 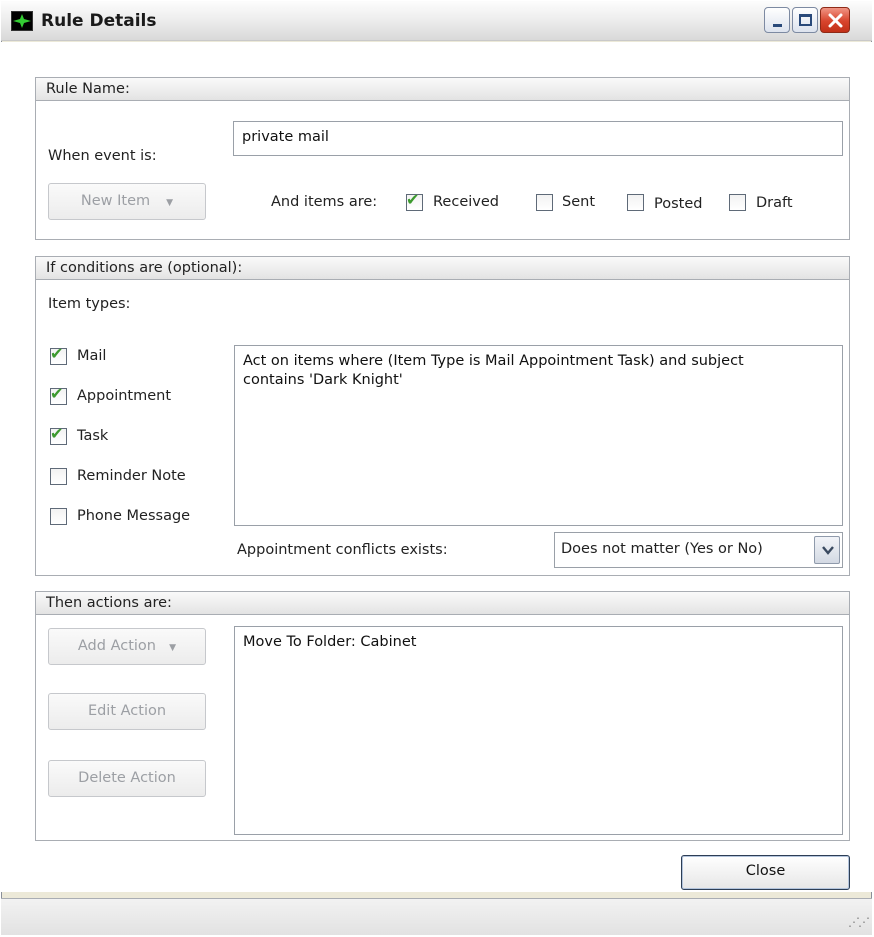 What do you see at coordinates (89, 304) in the screenshot?
I see `item-types-label: Item types:` at bounding box center [89, 304].